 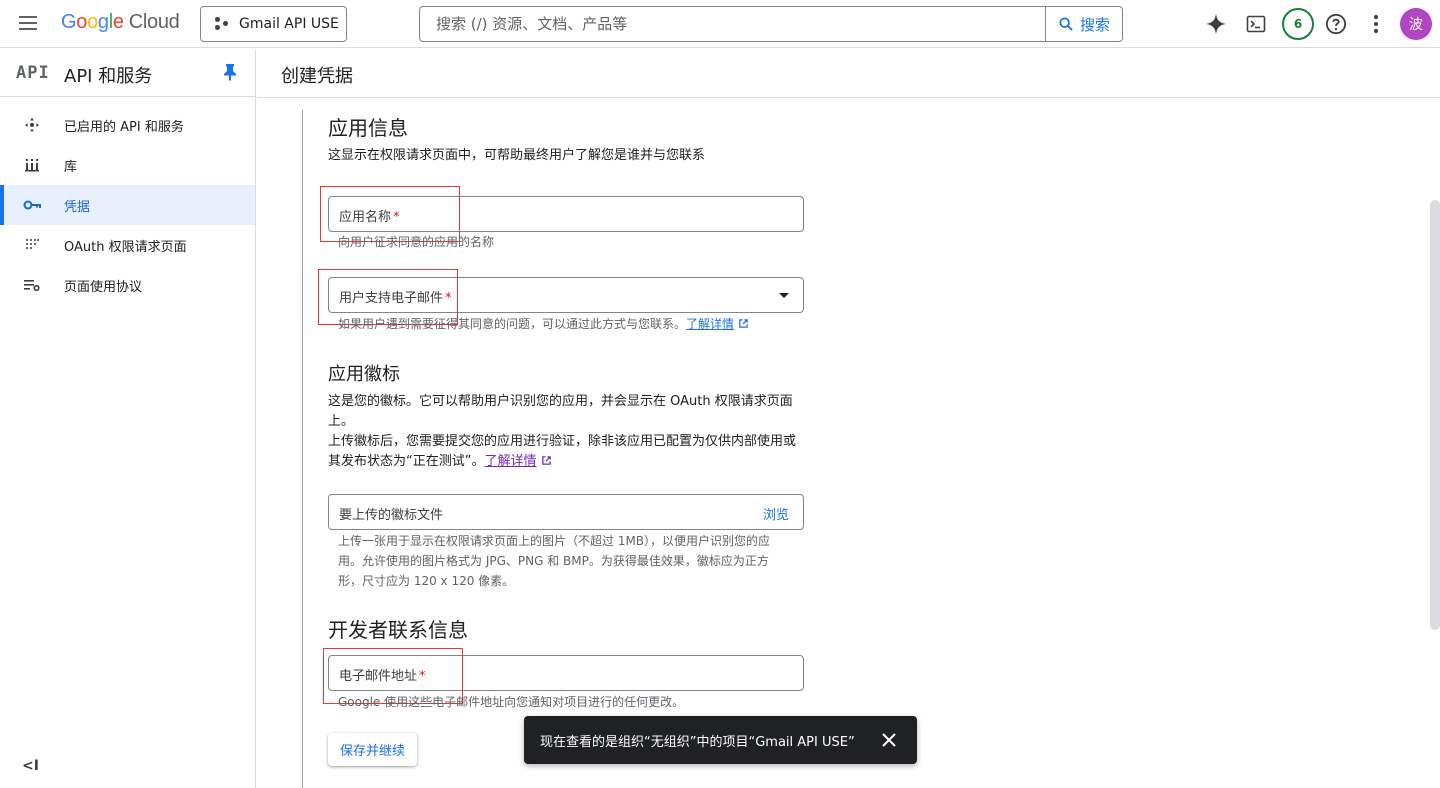 I want to click on search-button: 搜索, so click(x=1083, y=24).